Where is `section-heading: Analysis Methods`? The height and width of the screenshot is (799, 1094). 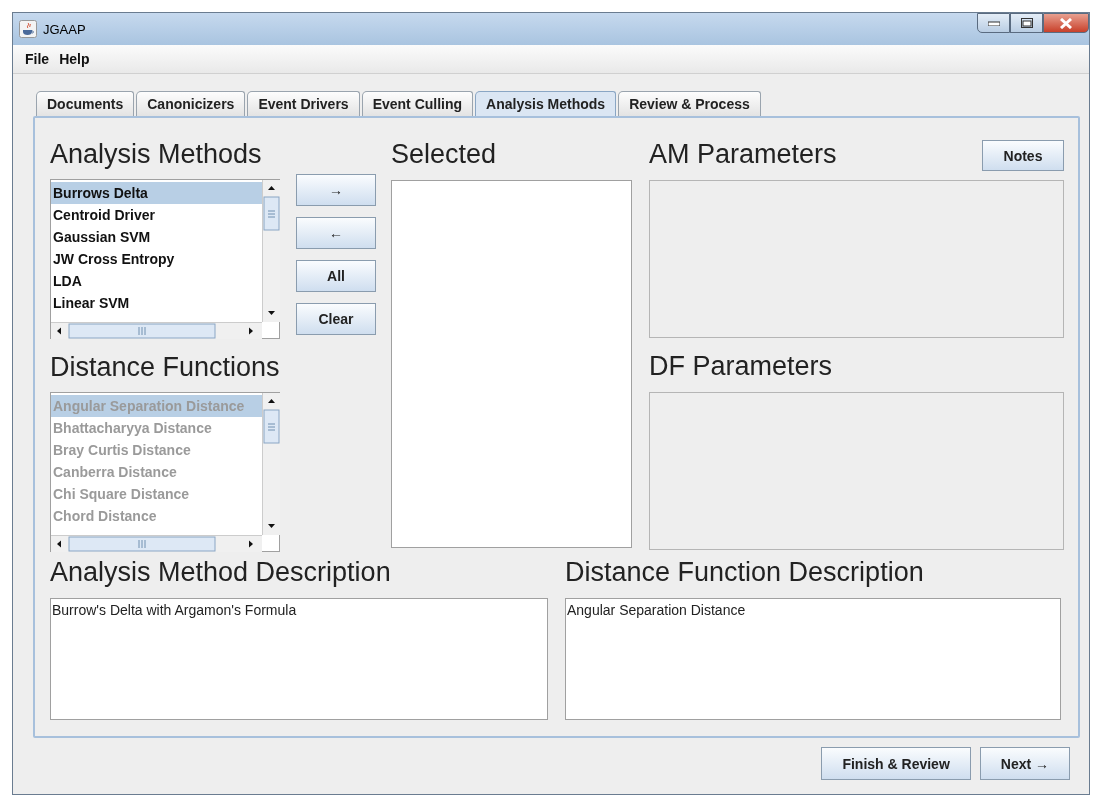
section-heading: Analysis Methods is located at coordinates (156, 154).